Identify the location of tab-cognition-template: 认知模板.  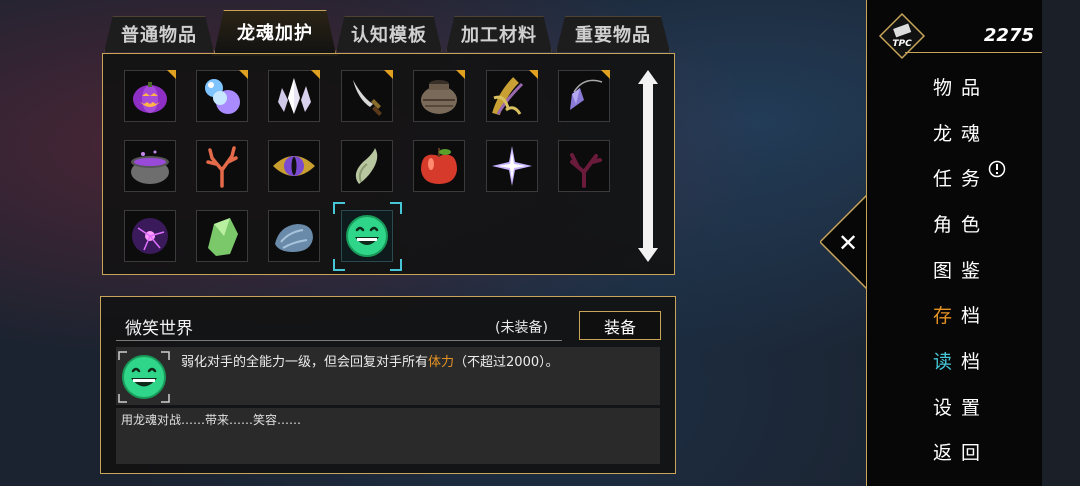
(389, 34).